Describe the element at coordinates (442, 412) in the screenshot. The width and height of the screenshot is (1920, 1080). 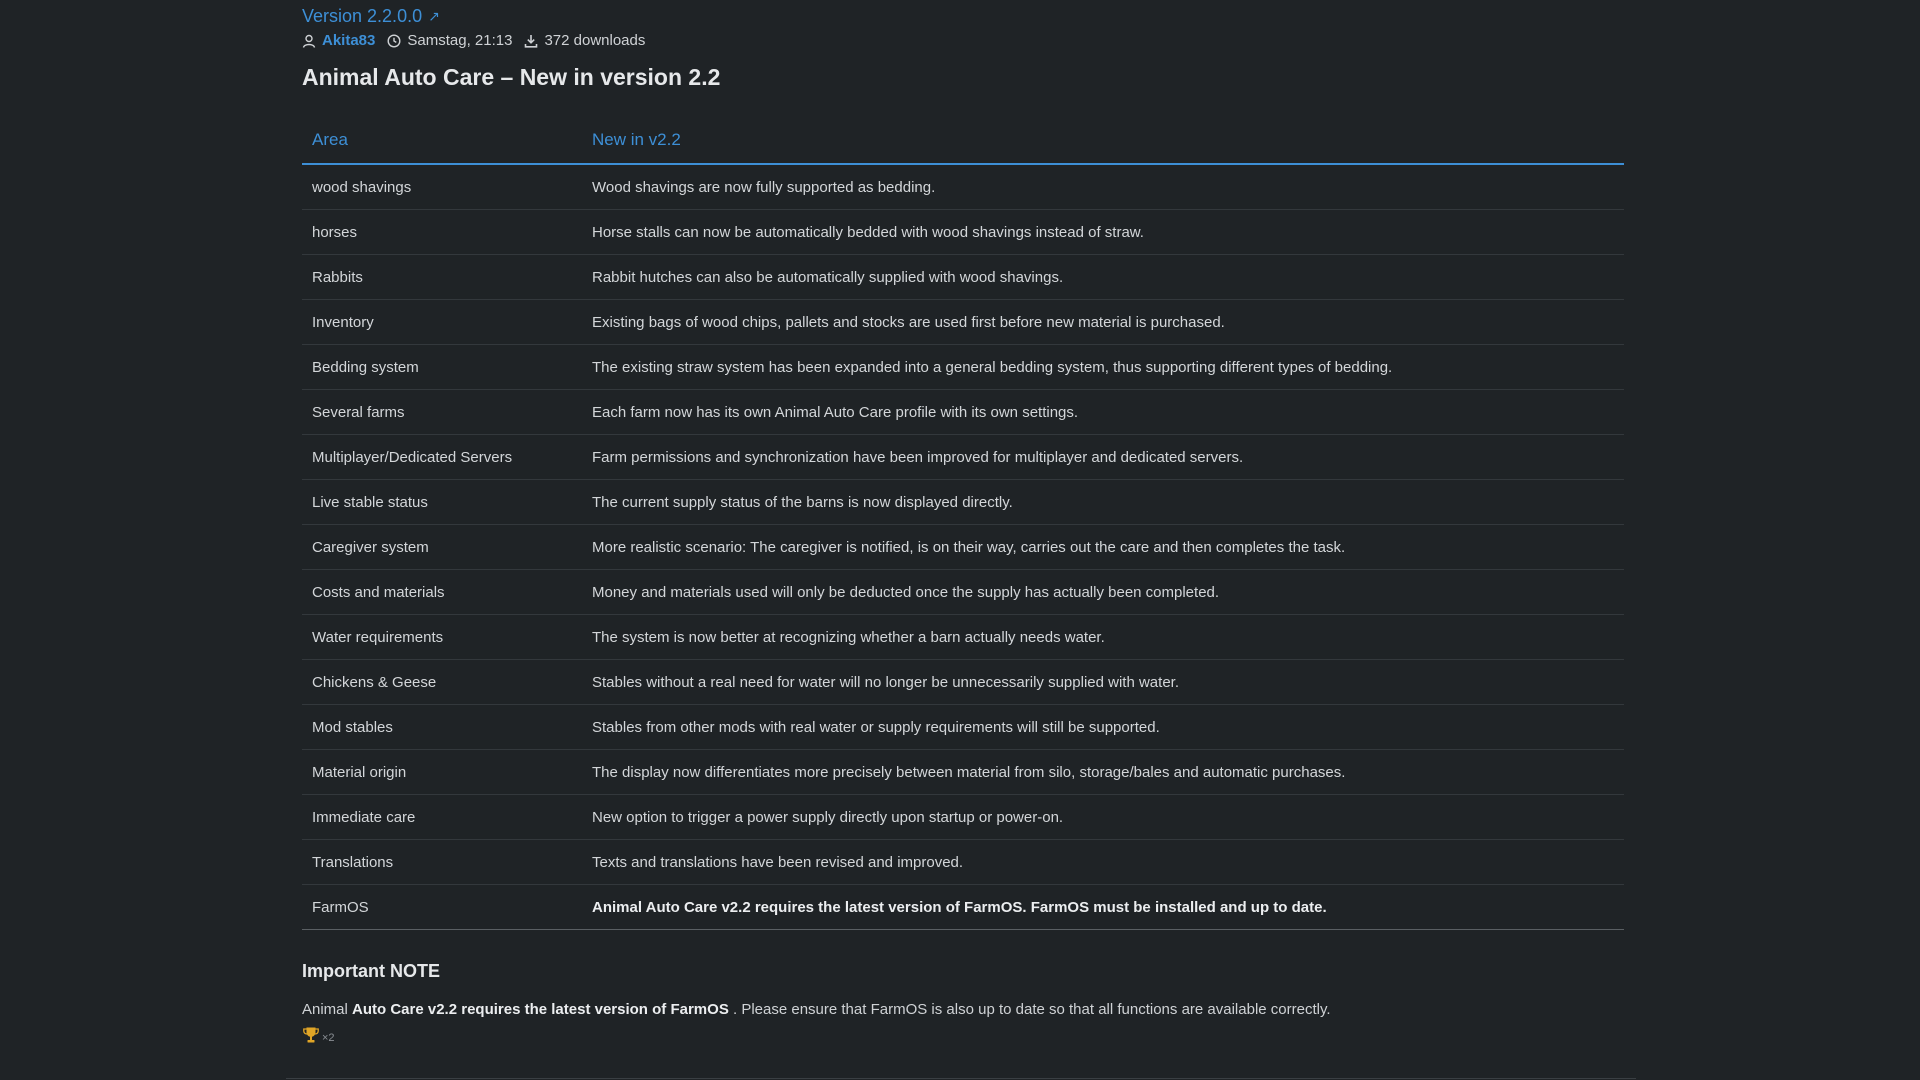
I see `area-cell: Several farms` at that location.